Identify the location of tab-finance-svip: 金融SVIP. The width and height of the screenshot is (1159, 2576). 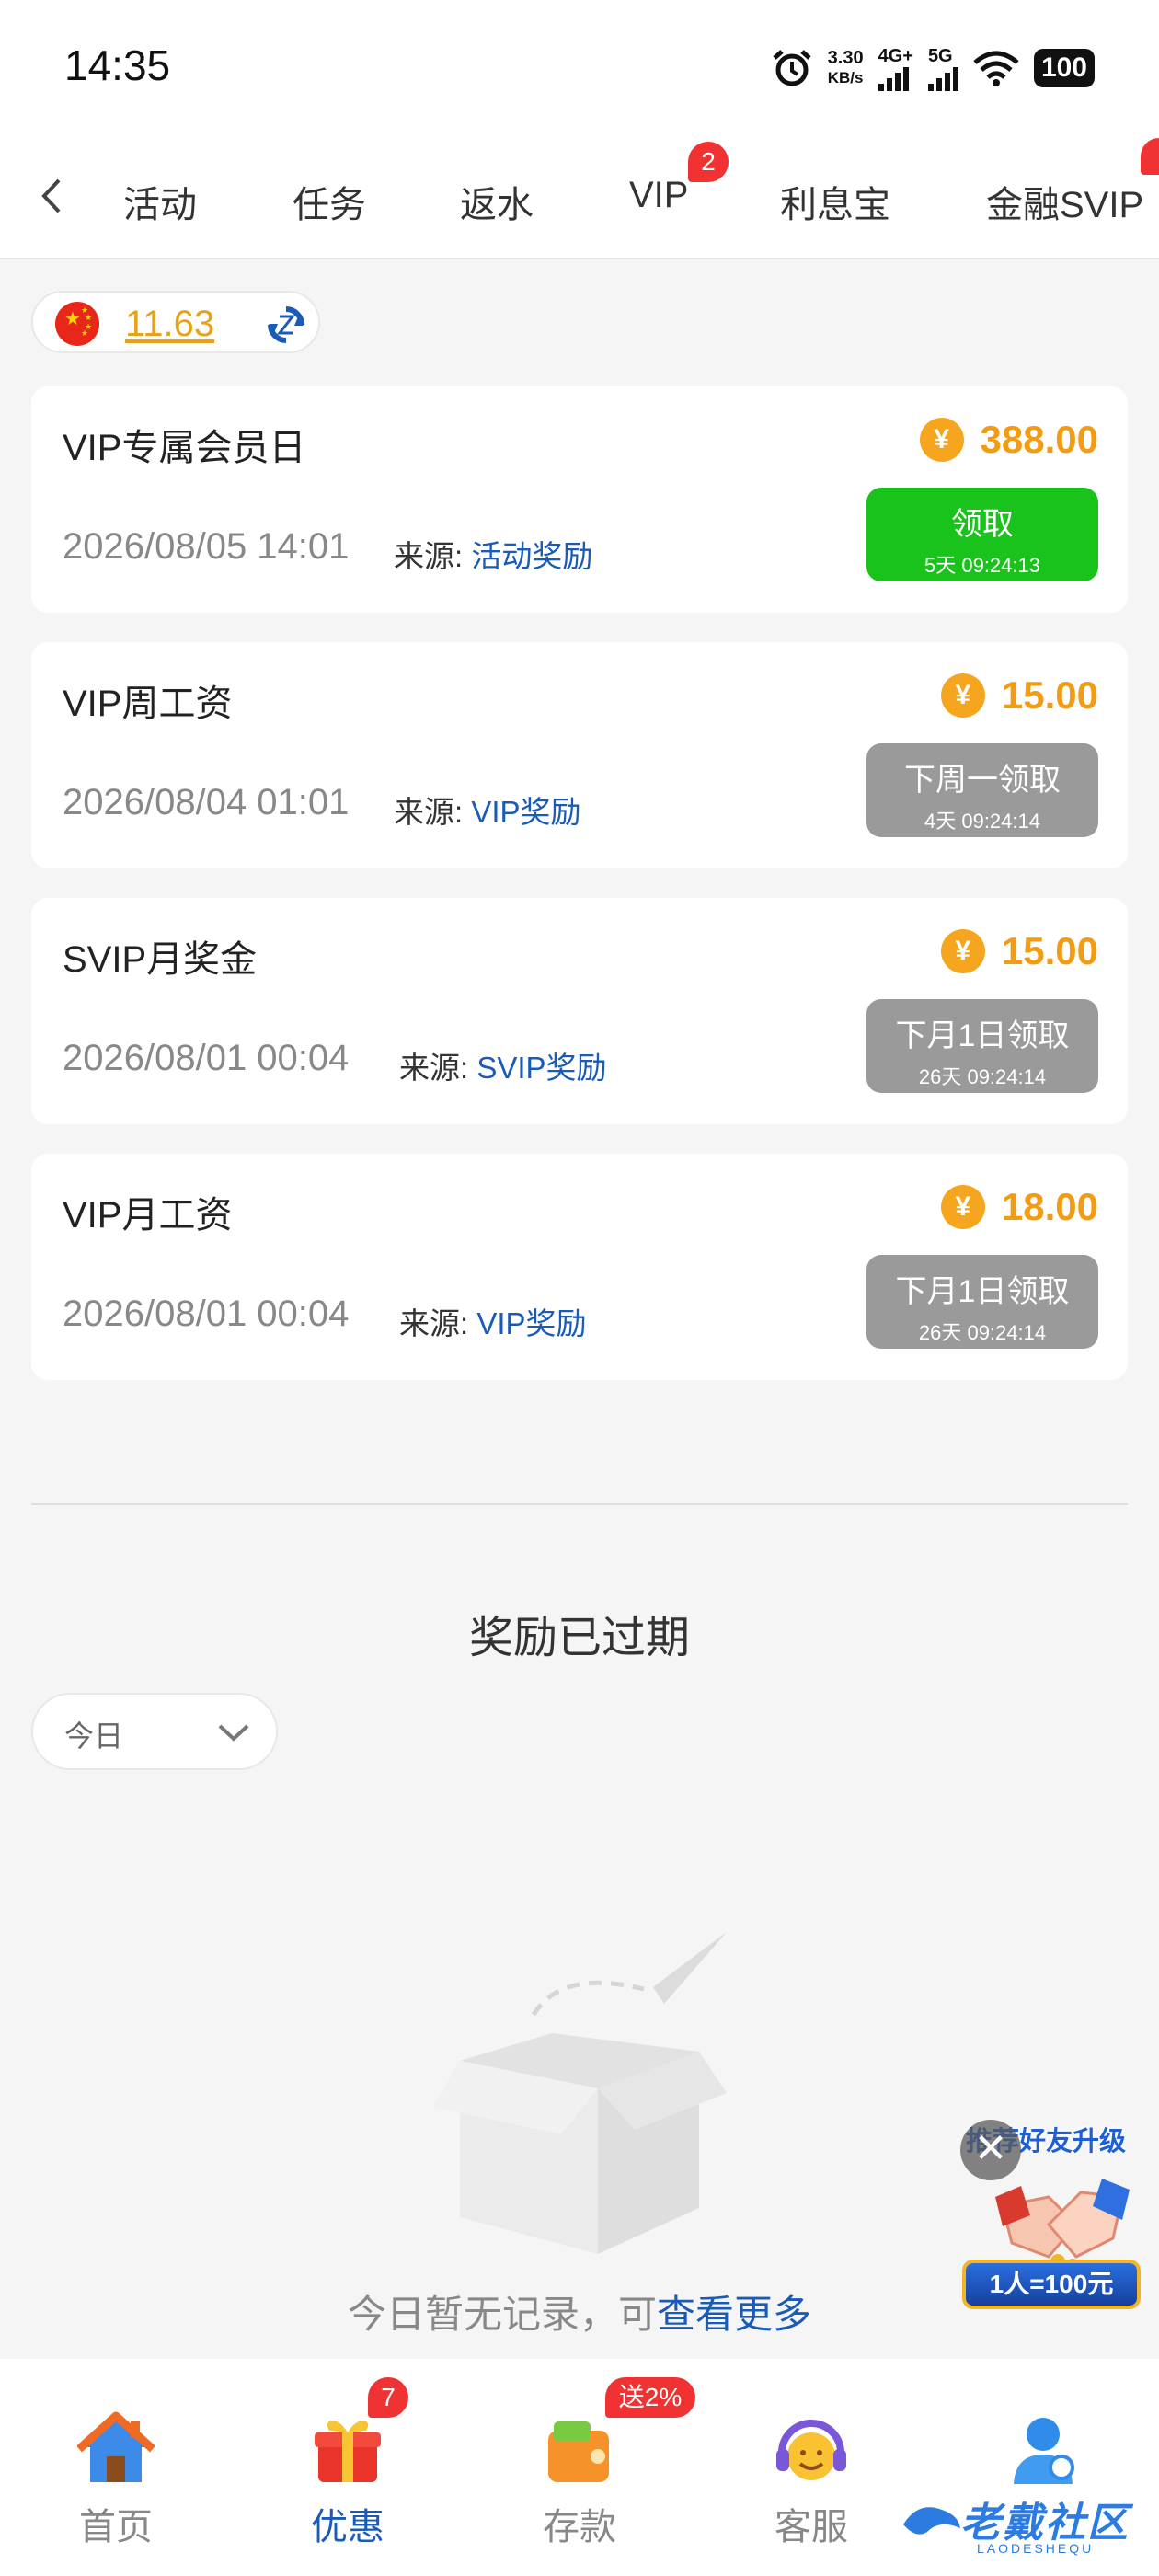
(1064, 201).